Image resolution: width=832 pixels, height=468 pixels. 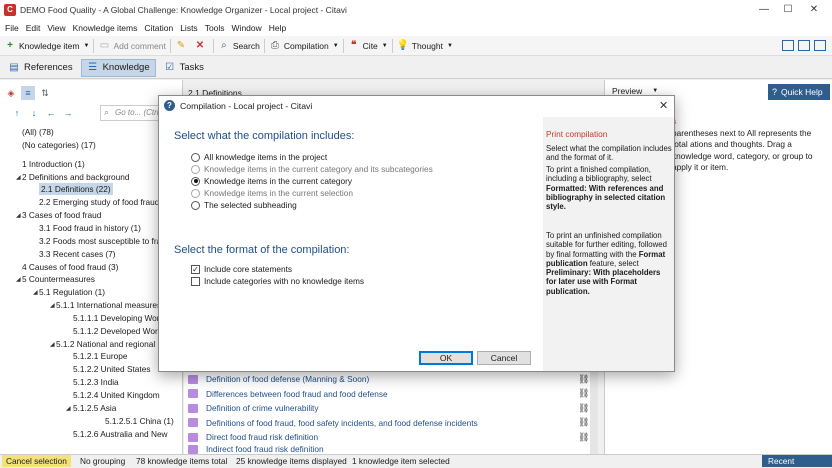 I want to click on tree-item: 3.2 Foods most susceptible to frau, so click(x=102, y=241).